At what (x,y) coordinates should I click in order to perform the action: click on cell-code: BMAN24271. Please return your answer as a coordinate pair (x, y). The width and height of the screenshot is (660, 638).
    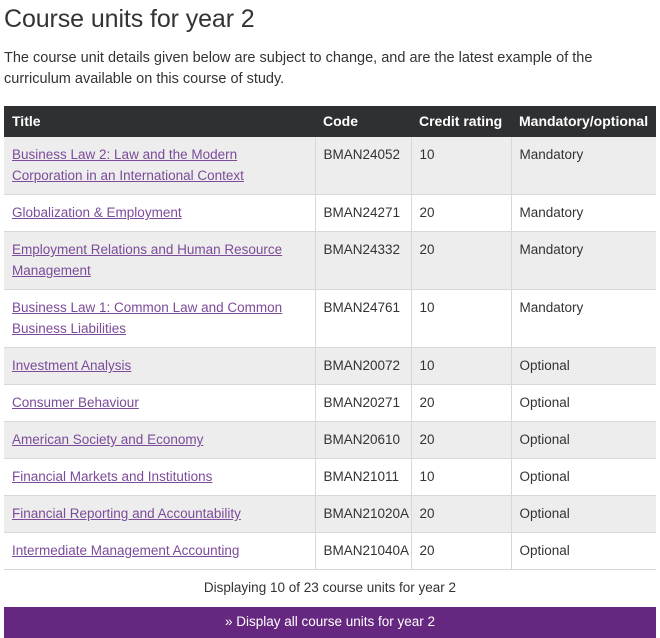
    Looking at the image, I should click on (363, 213).